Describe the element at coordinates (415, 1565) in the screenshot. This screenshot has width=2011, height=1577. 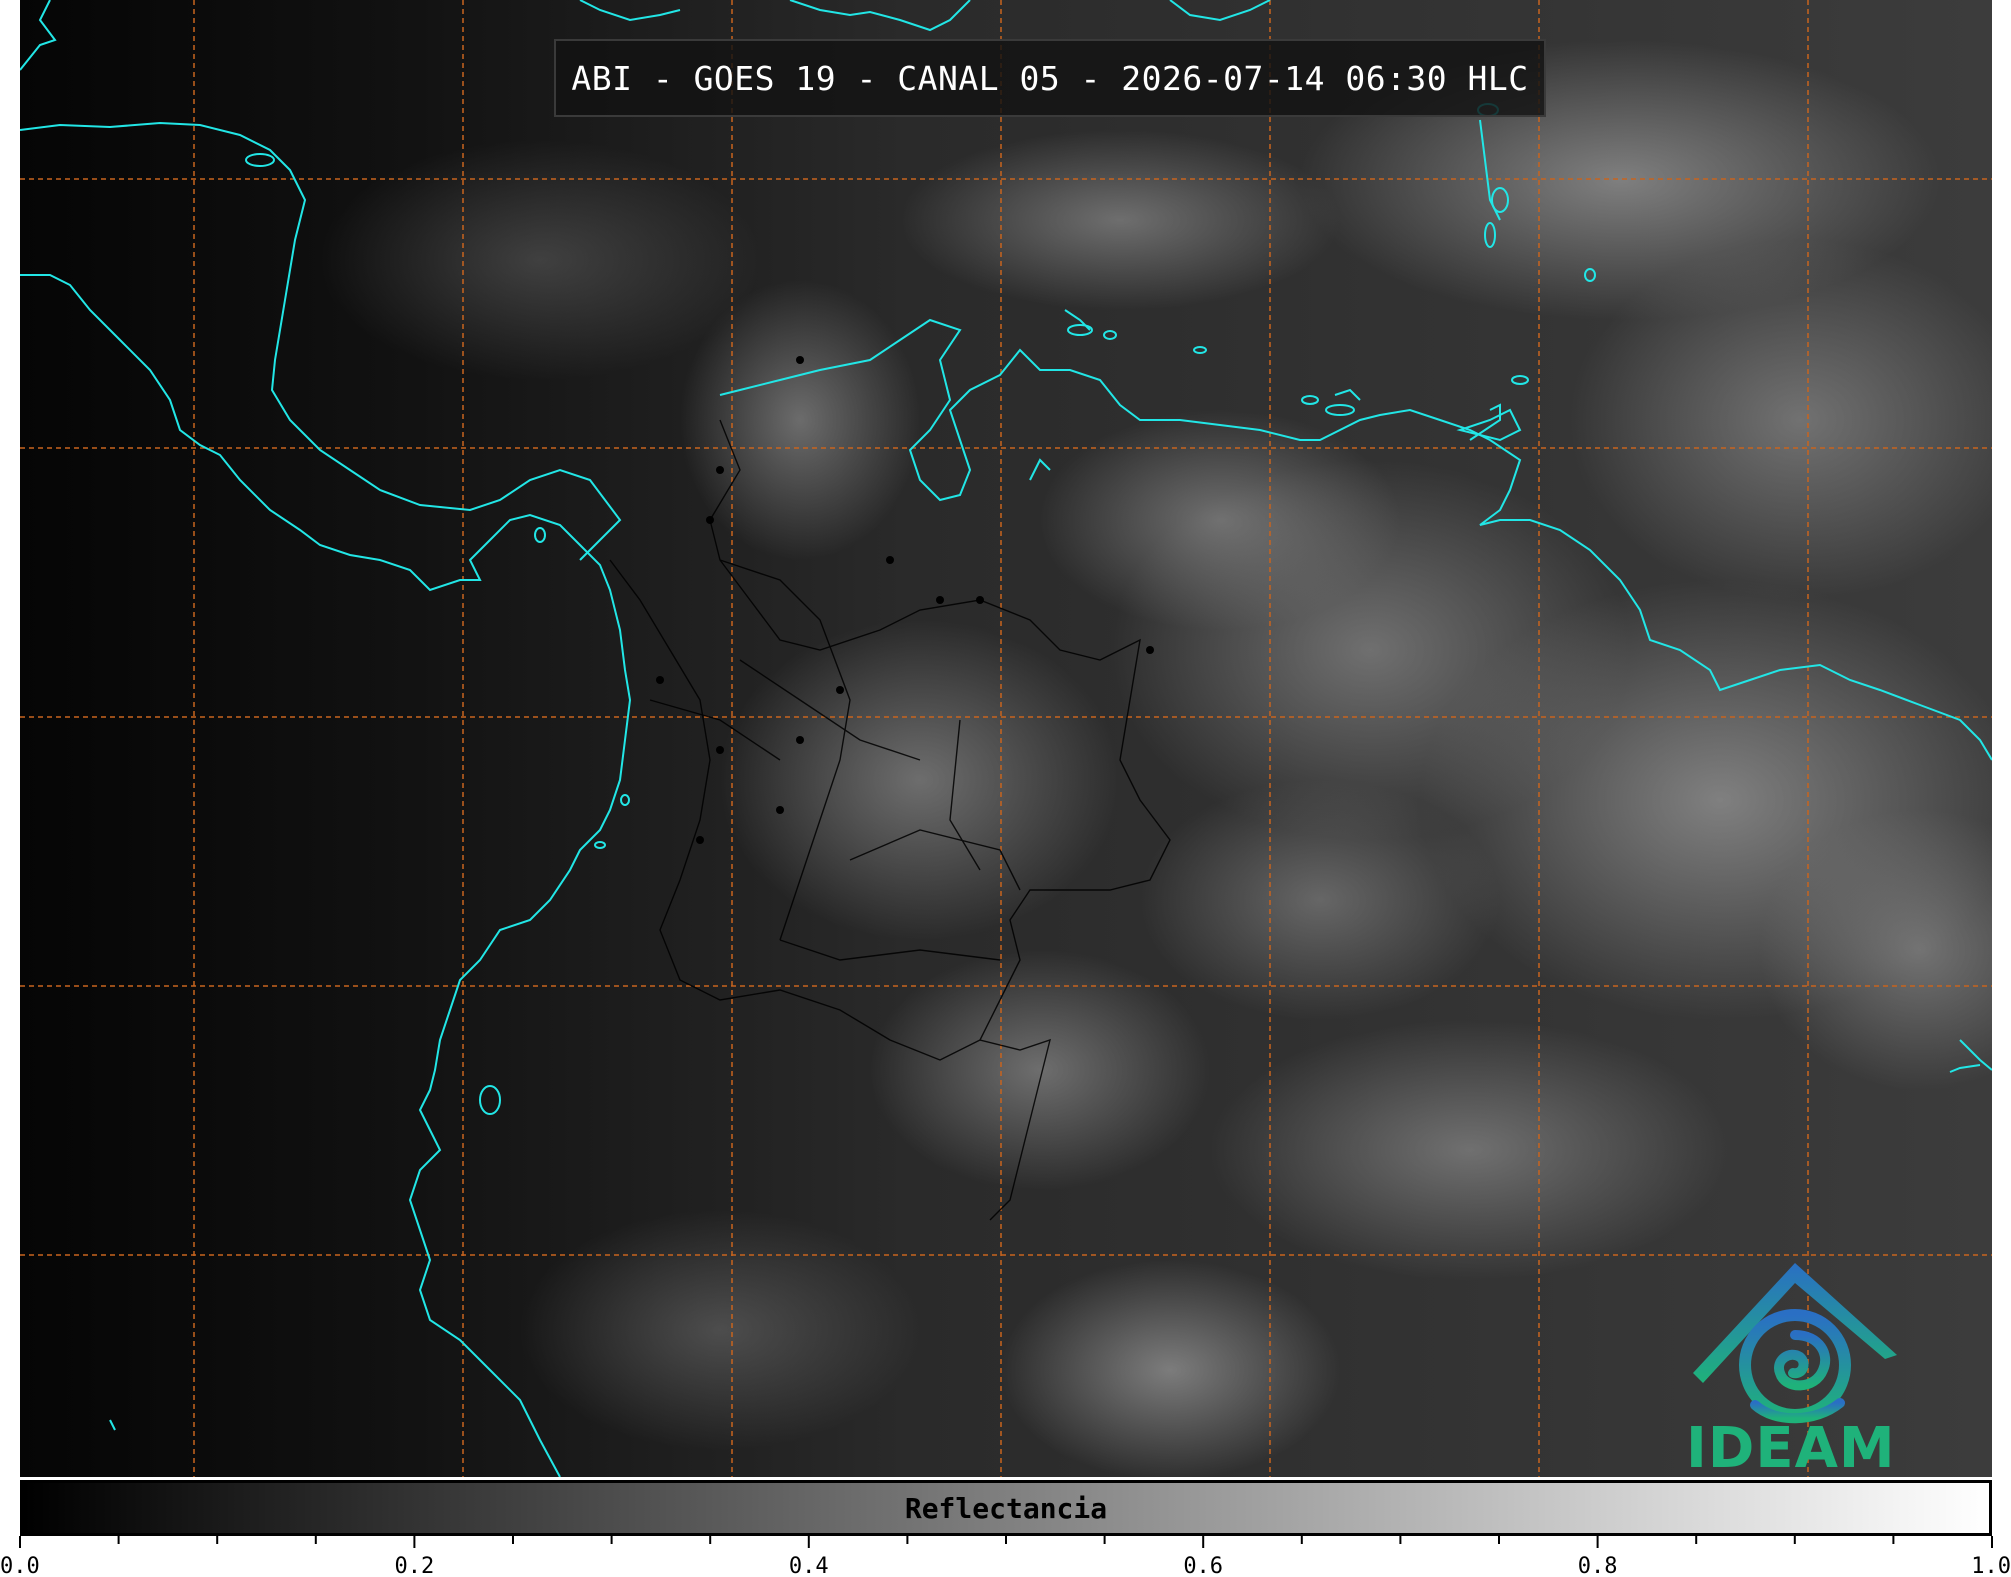
I see `colorbar-tick-label: 0.2` at that location.